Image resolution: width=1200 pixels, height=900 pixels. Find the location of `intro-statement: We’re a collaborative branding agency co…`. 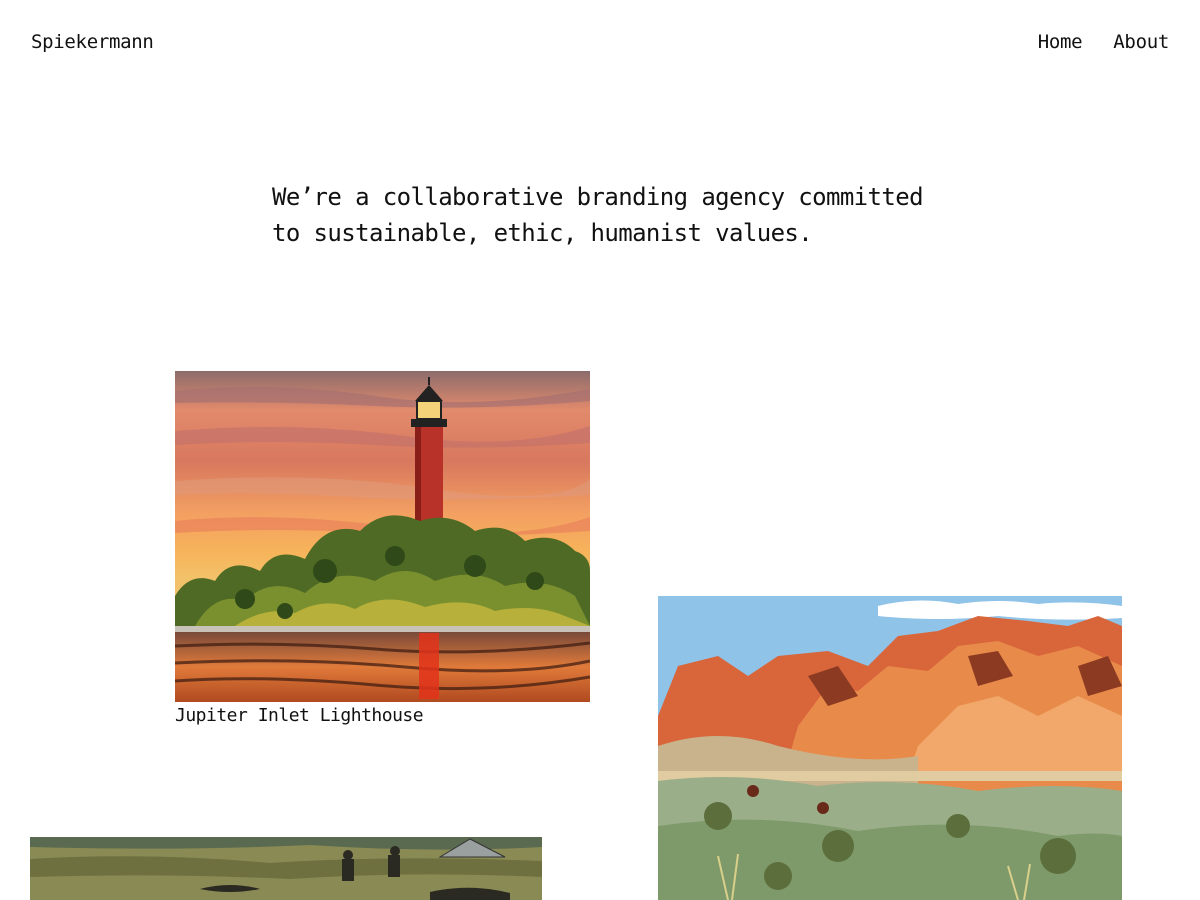

intro-statement: We’re a collaborative branding agency co… is located at coordinates (602, 215).